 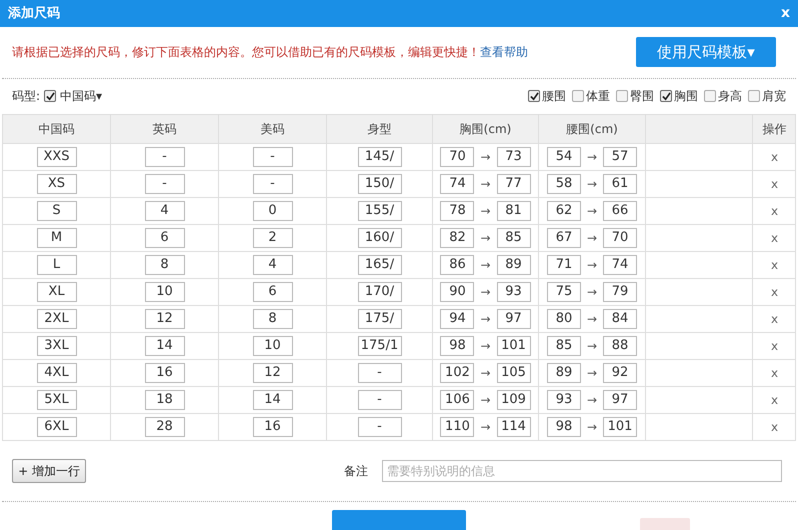 What do you see at coordinates (620, 184) in the screenshot?
I see `table-input: 61` at bounding box center [620, 184].